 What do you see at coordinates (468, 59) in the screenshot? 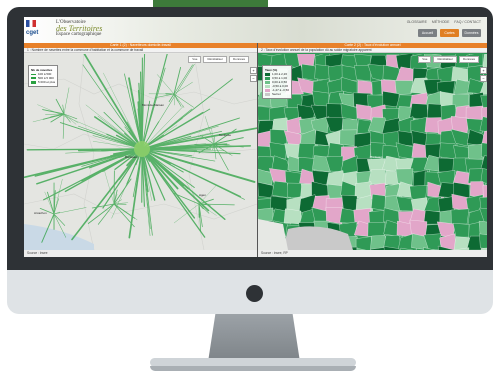
I see `right-data-button: Données` at bounding box center [468, 59].